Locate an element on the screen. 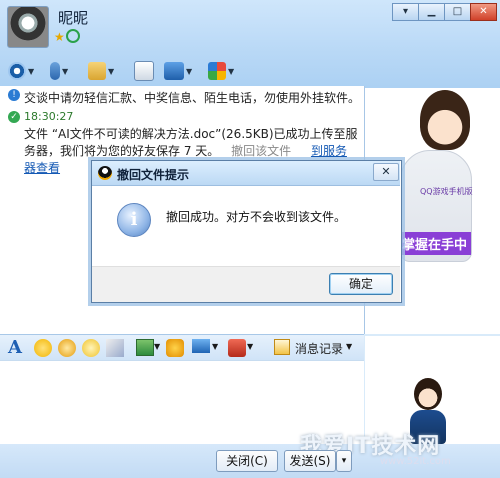  magic-emoji-icon is located at coordinates (67, 348).